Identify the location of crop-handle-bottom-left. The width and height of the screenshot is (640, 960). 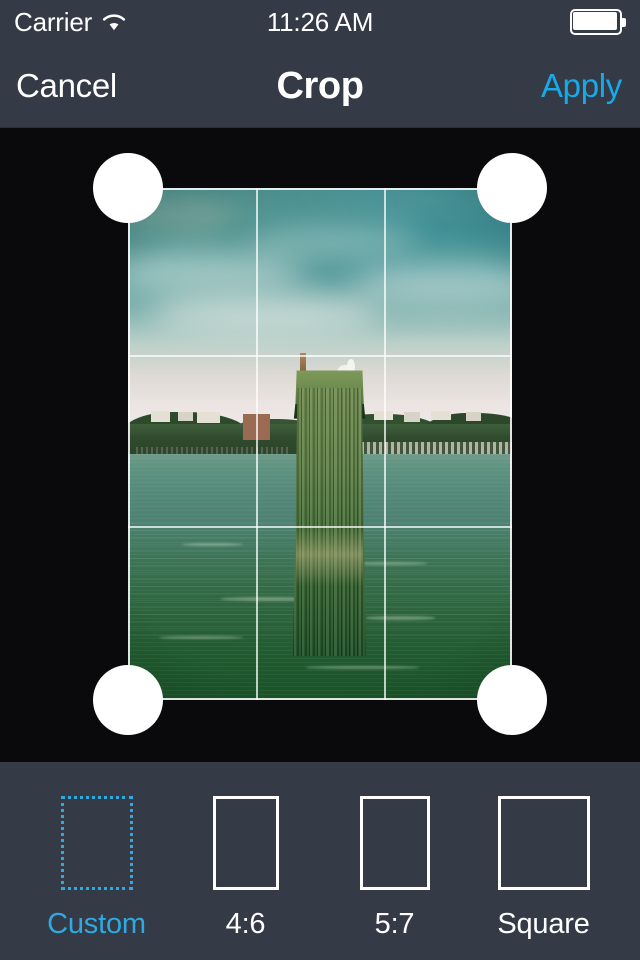
(128, 700).